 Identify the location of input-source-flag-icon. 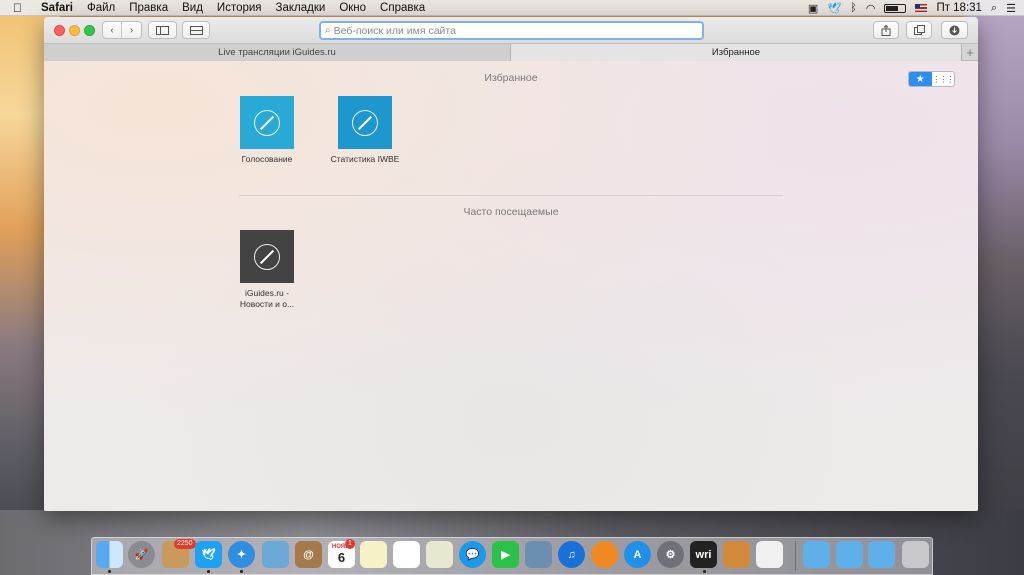
(921, 8).